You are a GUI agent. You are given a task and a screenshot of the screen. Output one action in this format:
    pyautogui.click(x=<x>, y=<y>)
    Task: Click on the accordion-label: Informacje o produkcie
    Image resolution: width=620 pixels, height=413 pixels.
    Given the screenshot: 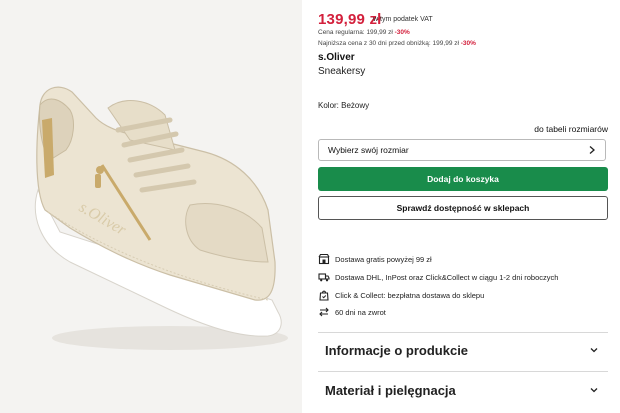 What is the action you would take?
    pyautogui.click(x=397, y=350)
    